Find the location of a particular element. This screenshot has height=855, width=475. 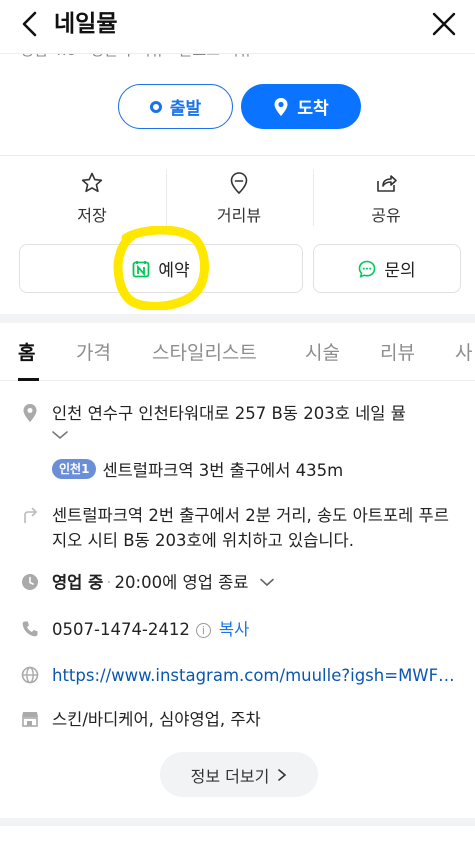

subway-line-badge: 인천1 is located at coordinates (74, 468).